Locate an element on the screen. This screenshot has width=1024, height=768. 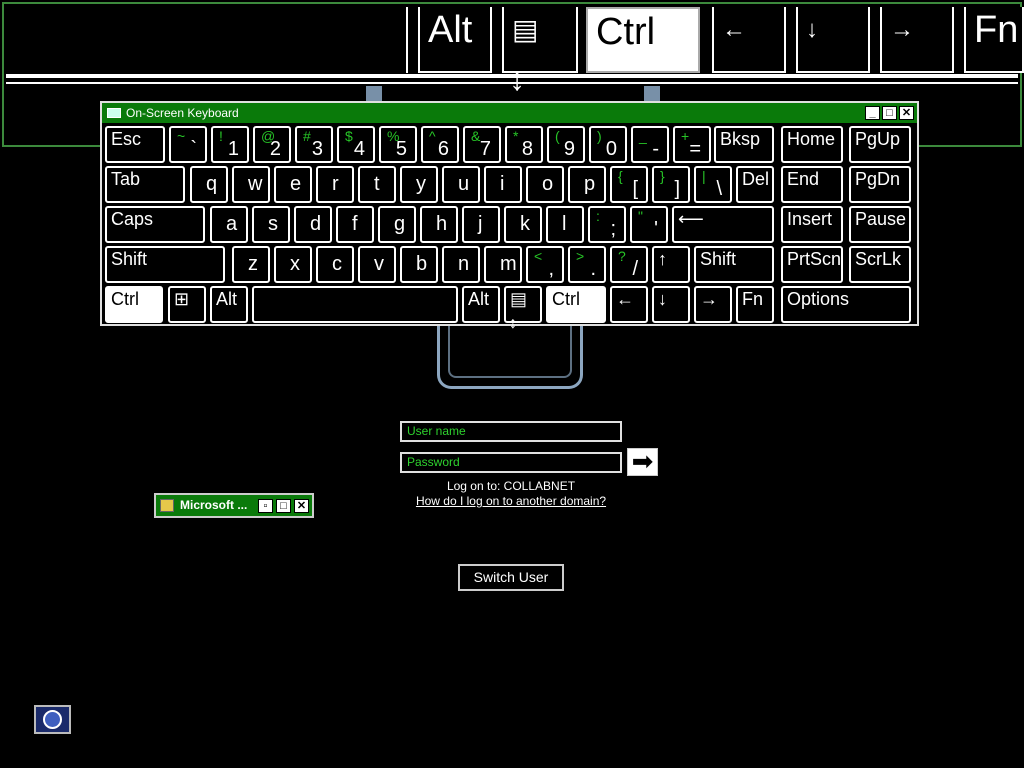
key-symbol: ? / is located at coordinates (629, 264).